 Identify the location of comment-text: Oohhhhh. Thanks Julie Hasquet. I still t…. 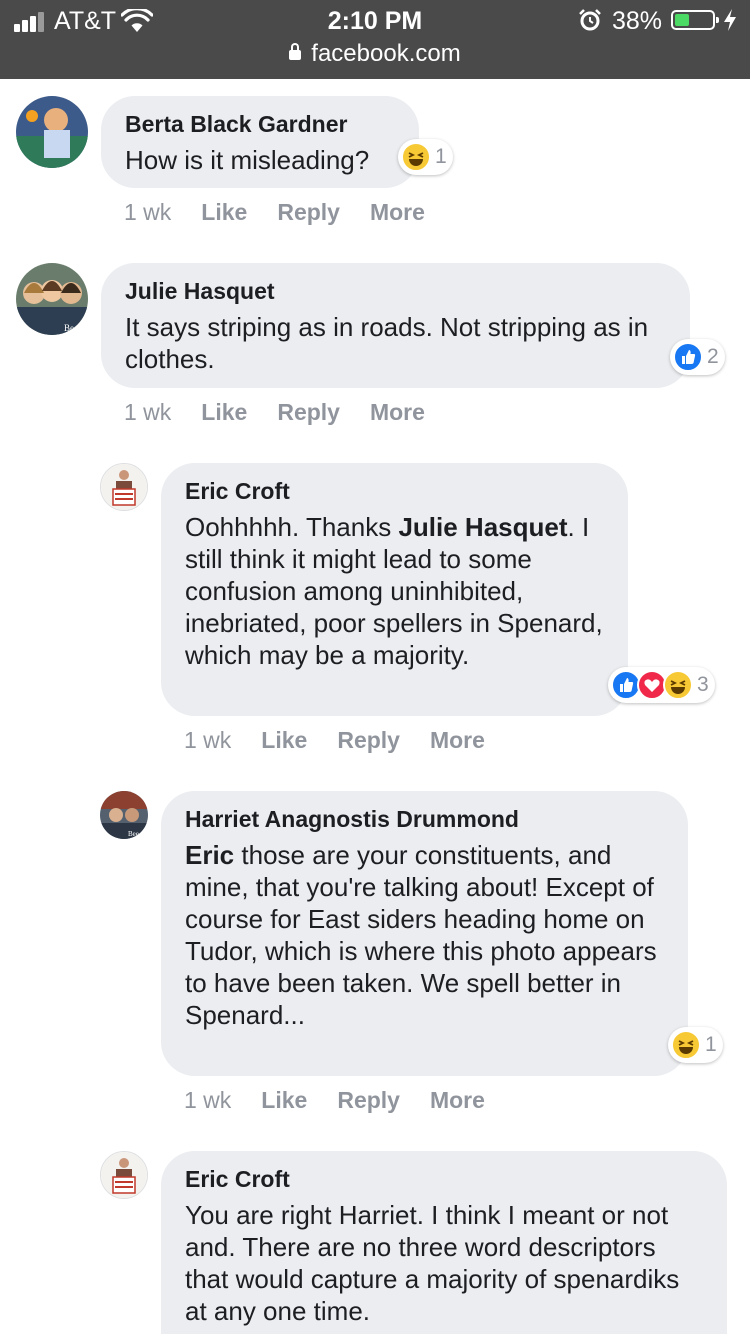
(394, 591).